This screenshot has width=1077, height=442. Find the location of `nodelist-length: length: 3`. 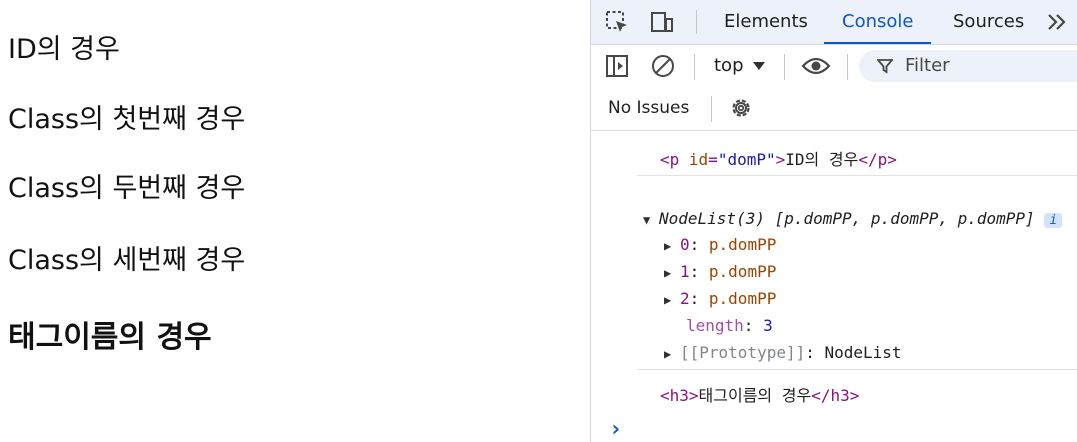

nodelist-length: length: 3 is located at coordinates (729, 325).